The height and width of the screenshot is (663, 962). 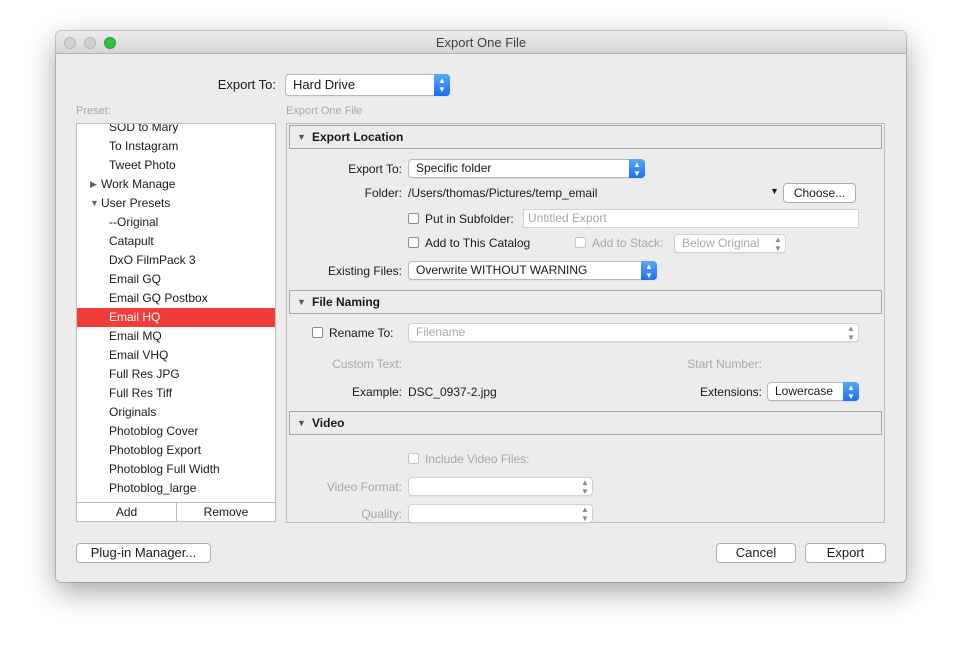 I want to click on preset-folder-work-manage: ▶ Work Manage, so click(x=176, y=184).